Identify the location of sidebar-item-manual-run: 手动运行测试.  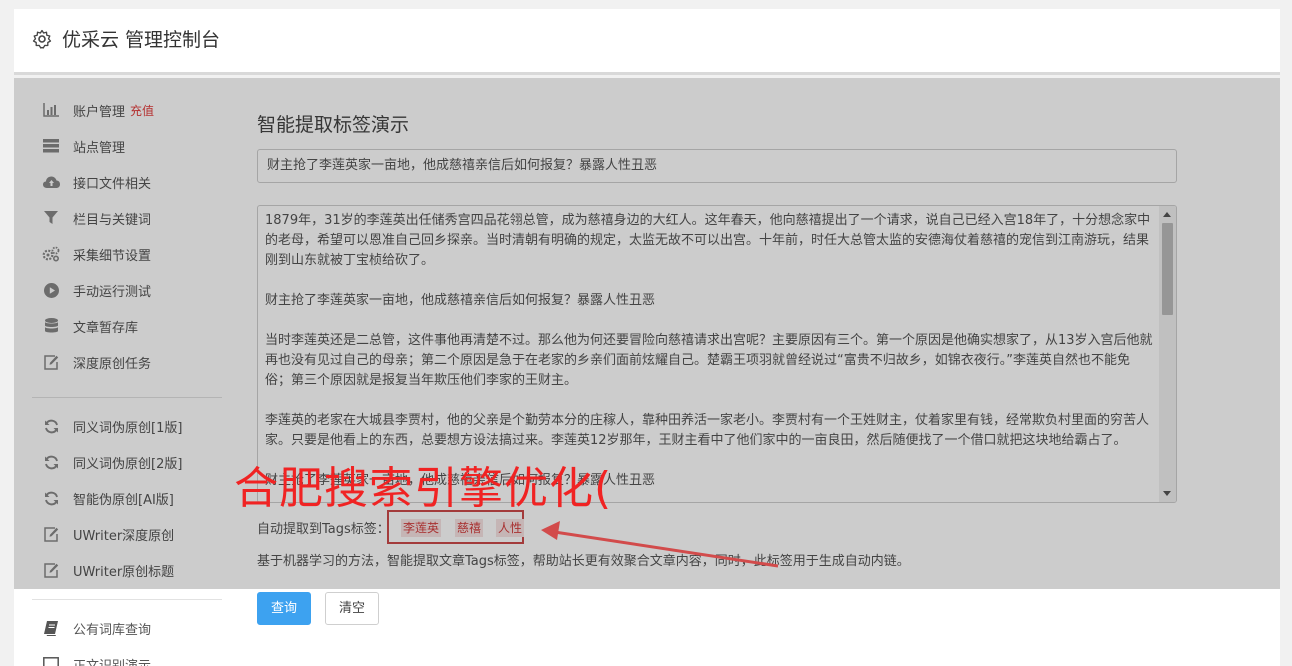
(127, 290).